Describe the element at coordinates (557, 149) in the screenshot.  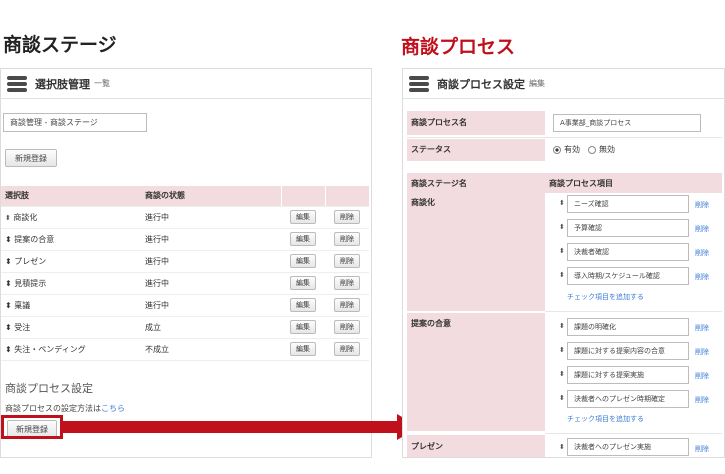
I see `radio-active` at that location.